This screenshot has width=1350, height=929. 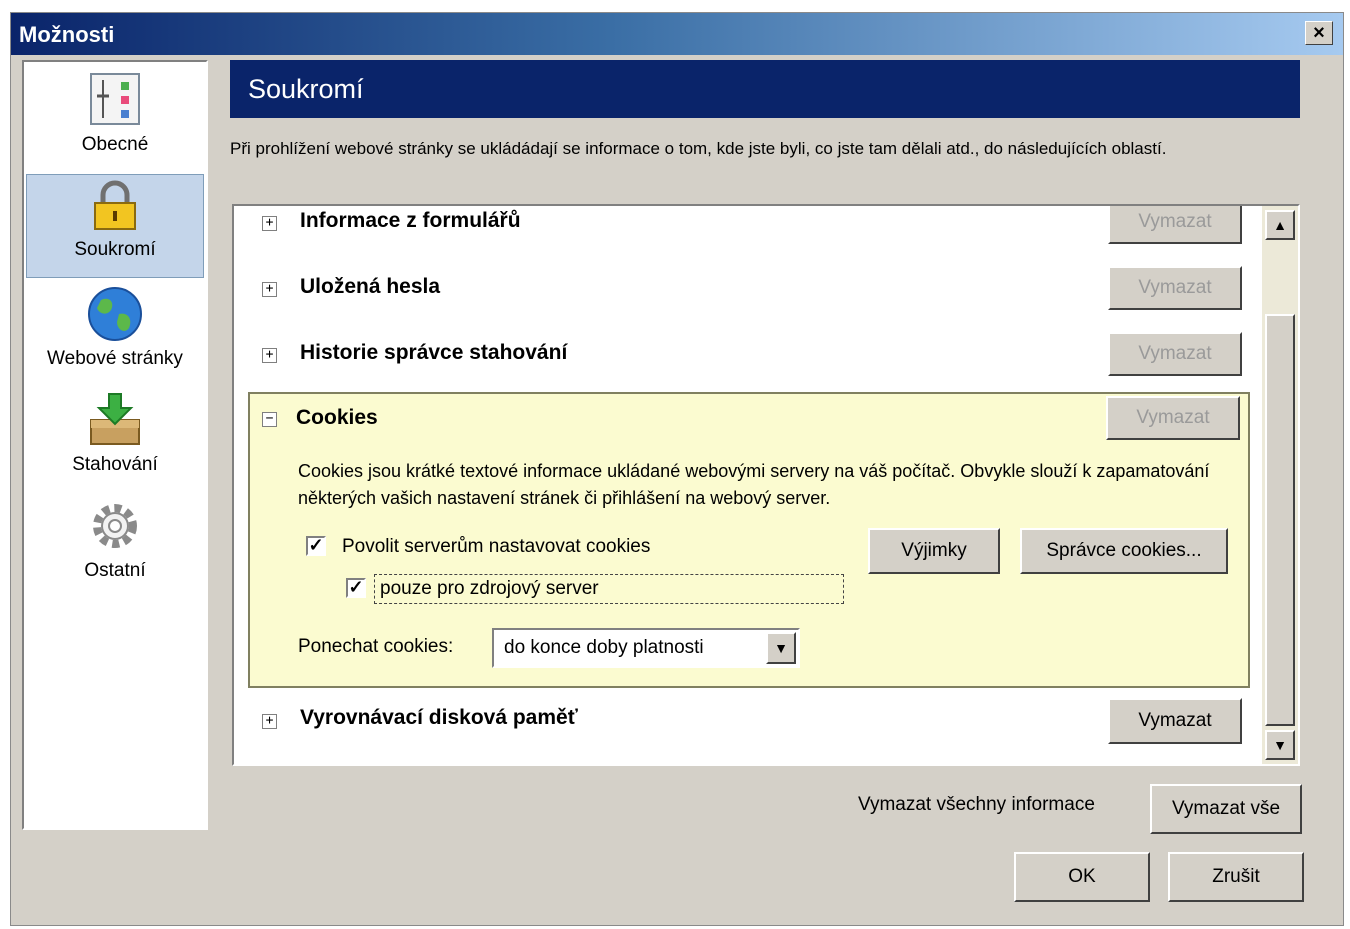 I want to click on keep-cookies-label: Ponechat cookies:, so click(x=376, y=646).